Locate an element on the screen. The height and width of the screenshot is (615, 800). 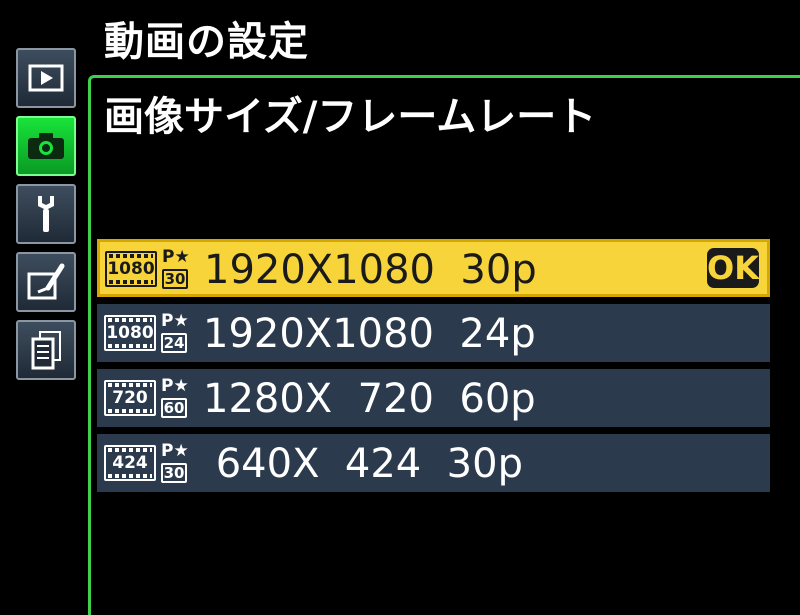
resolution-badge: 720 is located at coordinates (130, 398).